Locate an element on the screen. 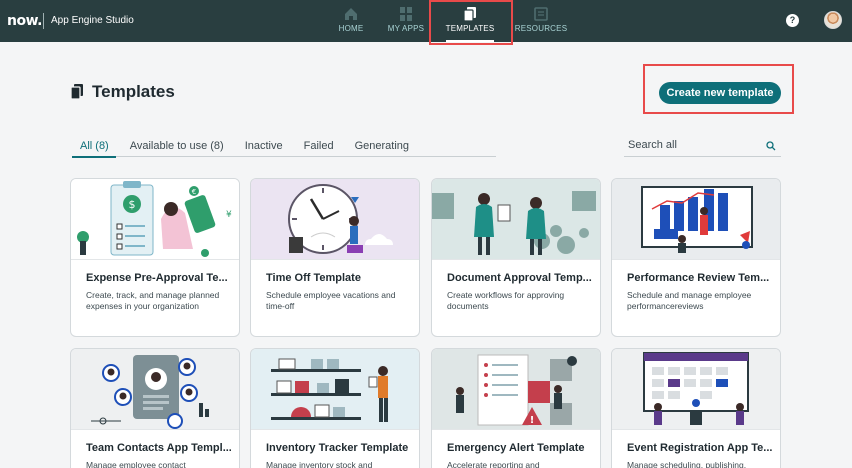 Image resolution: width=852 pixels, height=468 pixels. tab-all: All (8) is located at coordinates (94, 149).